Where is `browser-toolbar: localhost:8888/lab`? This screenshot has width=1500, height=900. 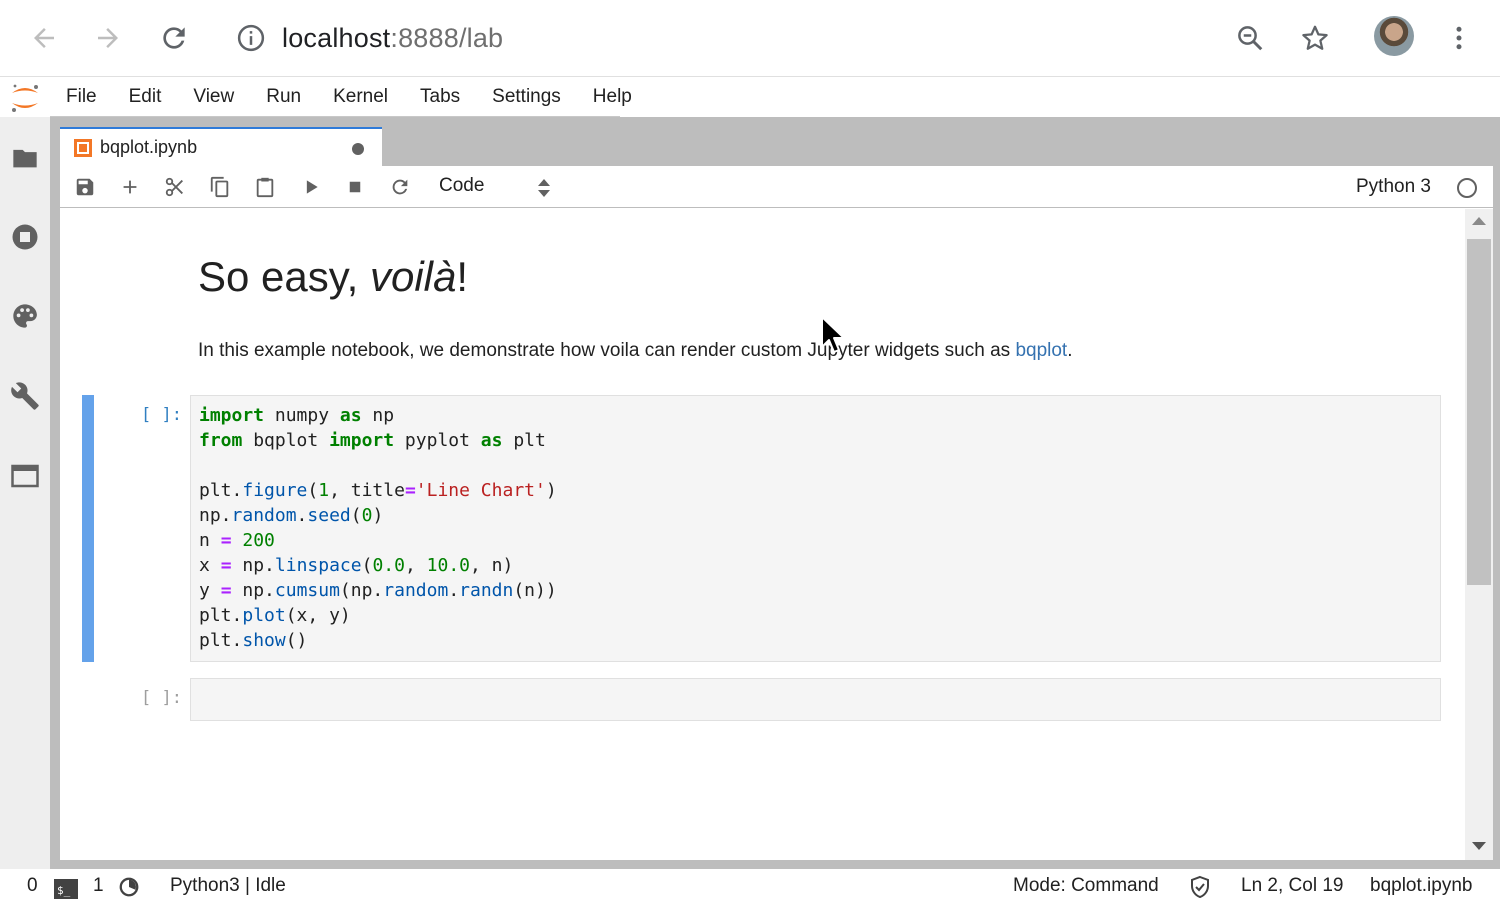
browser-toolbar: localhost:8888/lab is located at coordinates (750, 38).